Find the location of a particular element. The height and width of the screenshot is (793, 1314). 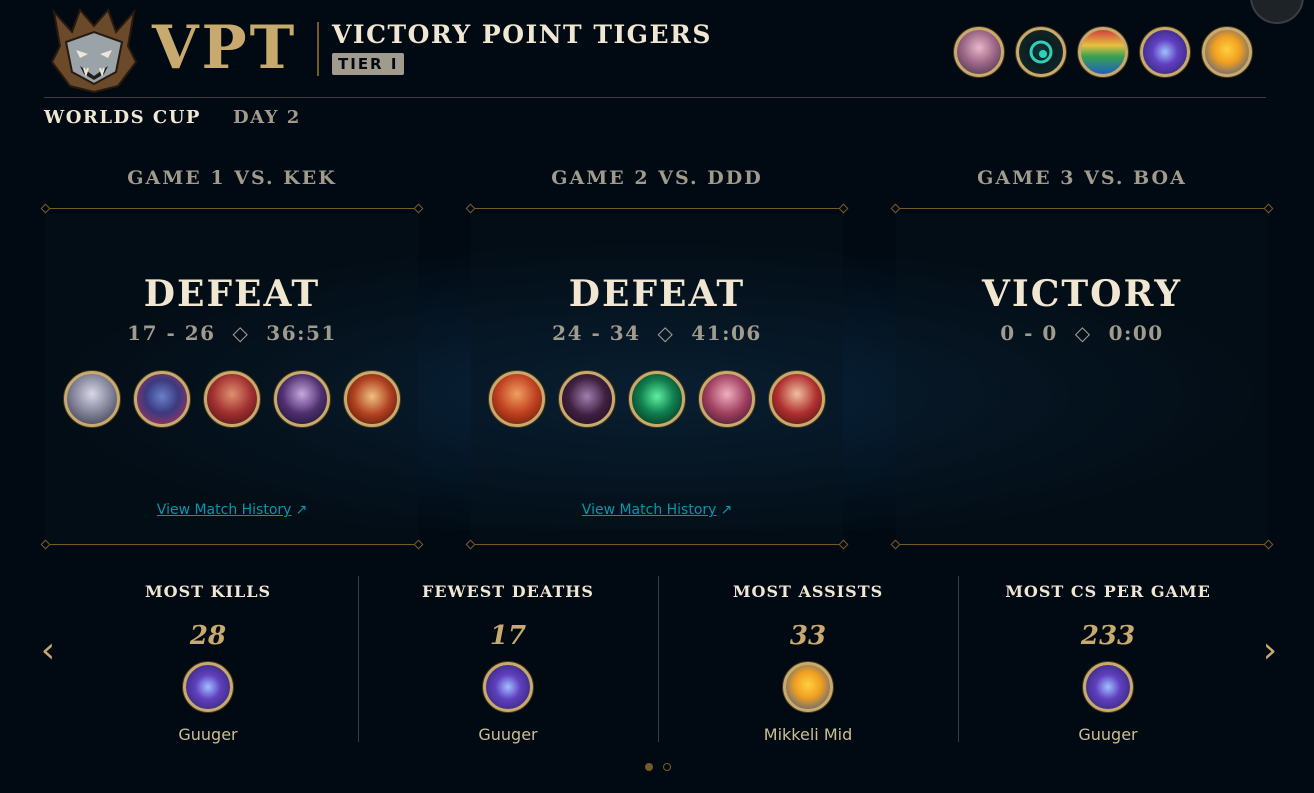

game-card-3: GAME 3 VS. BOA VICTORY 0 - 0 ◇ 0:00 is located at coordinates (1082, 356).